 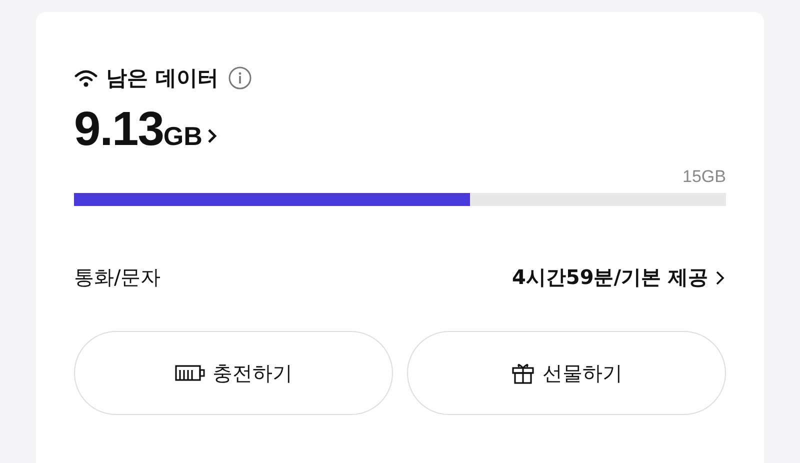 I want to click on charge-button: 충전하기, so click(x=233, y=373).